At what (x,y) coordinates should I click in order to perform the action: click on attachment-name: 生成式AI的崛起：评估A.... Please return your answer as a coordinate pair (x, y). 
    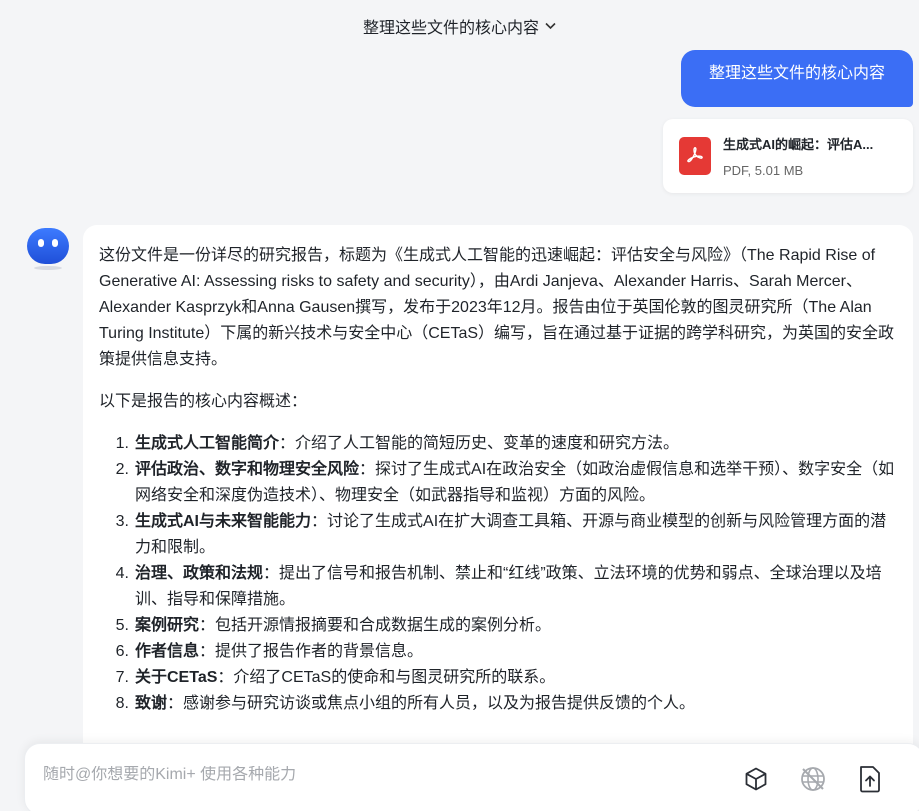
    Looking at the image, I should click on (798, 144).